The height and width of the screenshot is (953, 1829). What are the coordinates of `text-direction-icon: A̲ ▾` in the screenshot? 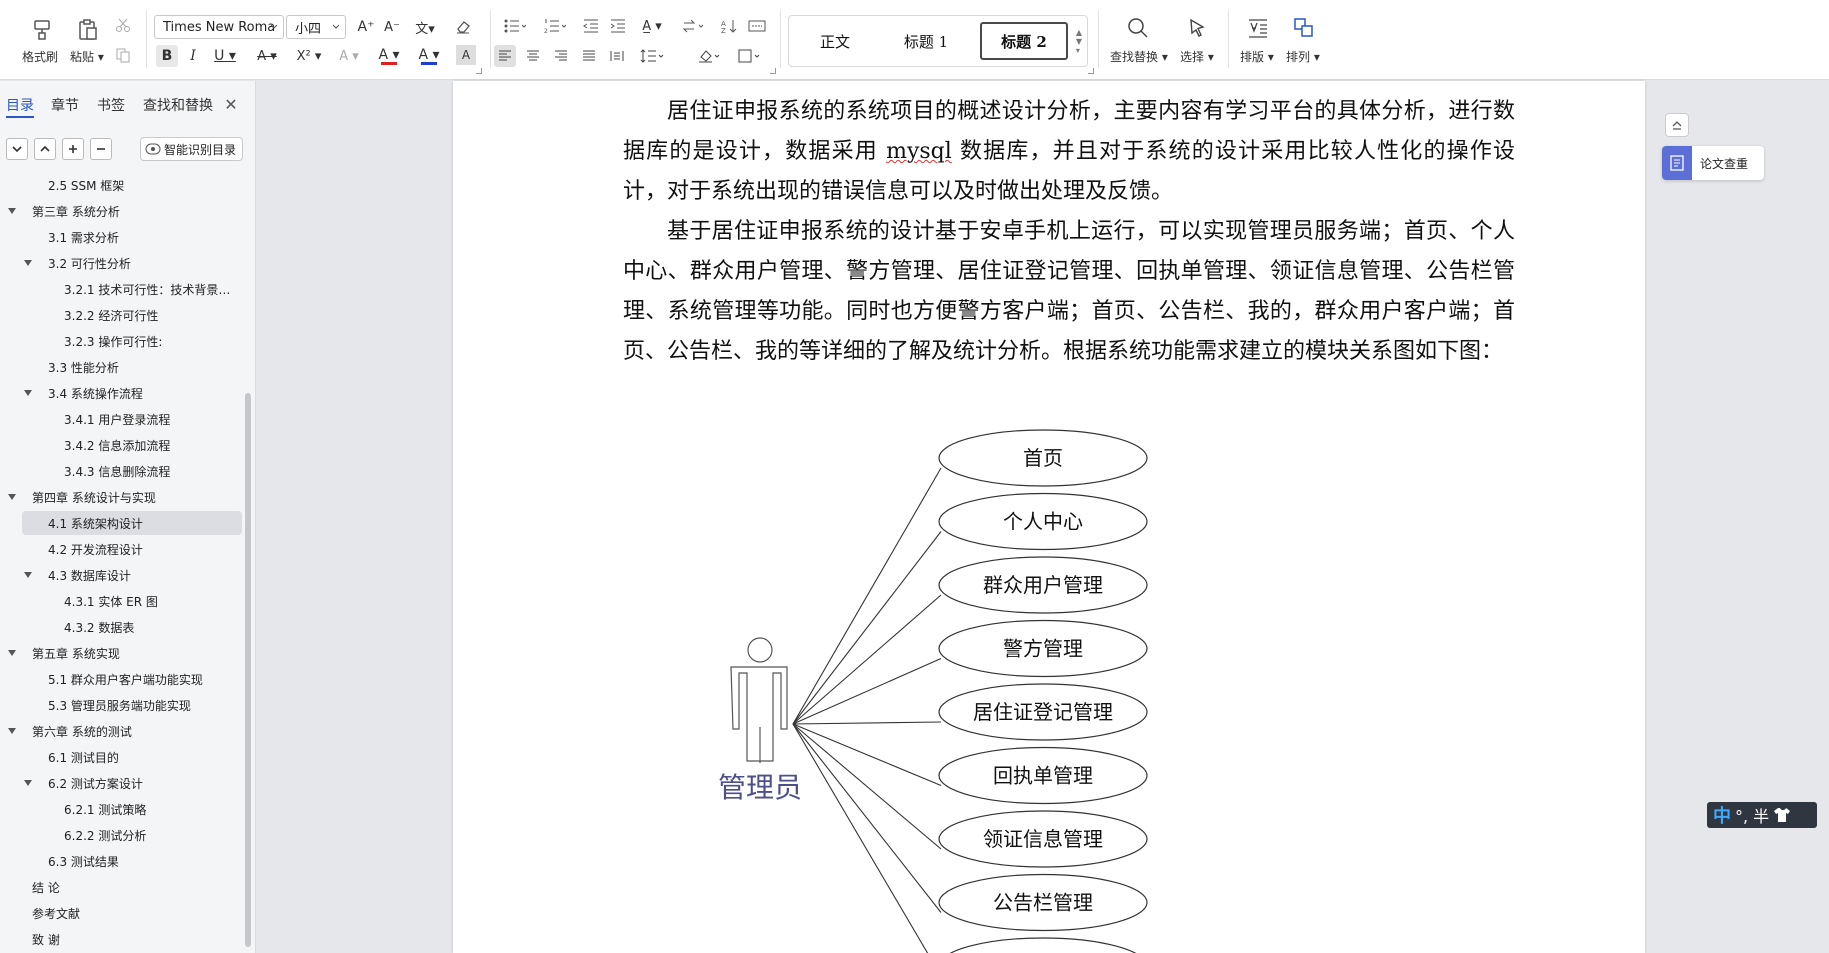 It's located at (652, 26).